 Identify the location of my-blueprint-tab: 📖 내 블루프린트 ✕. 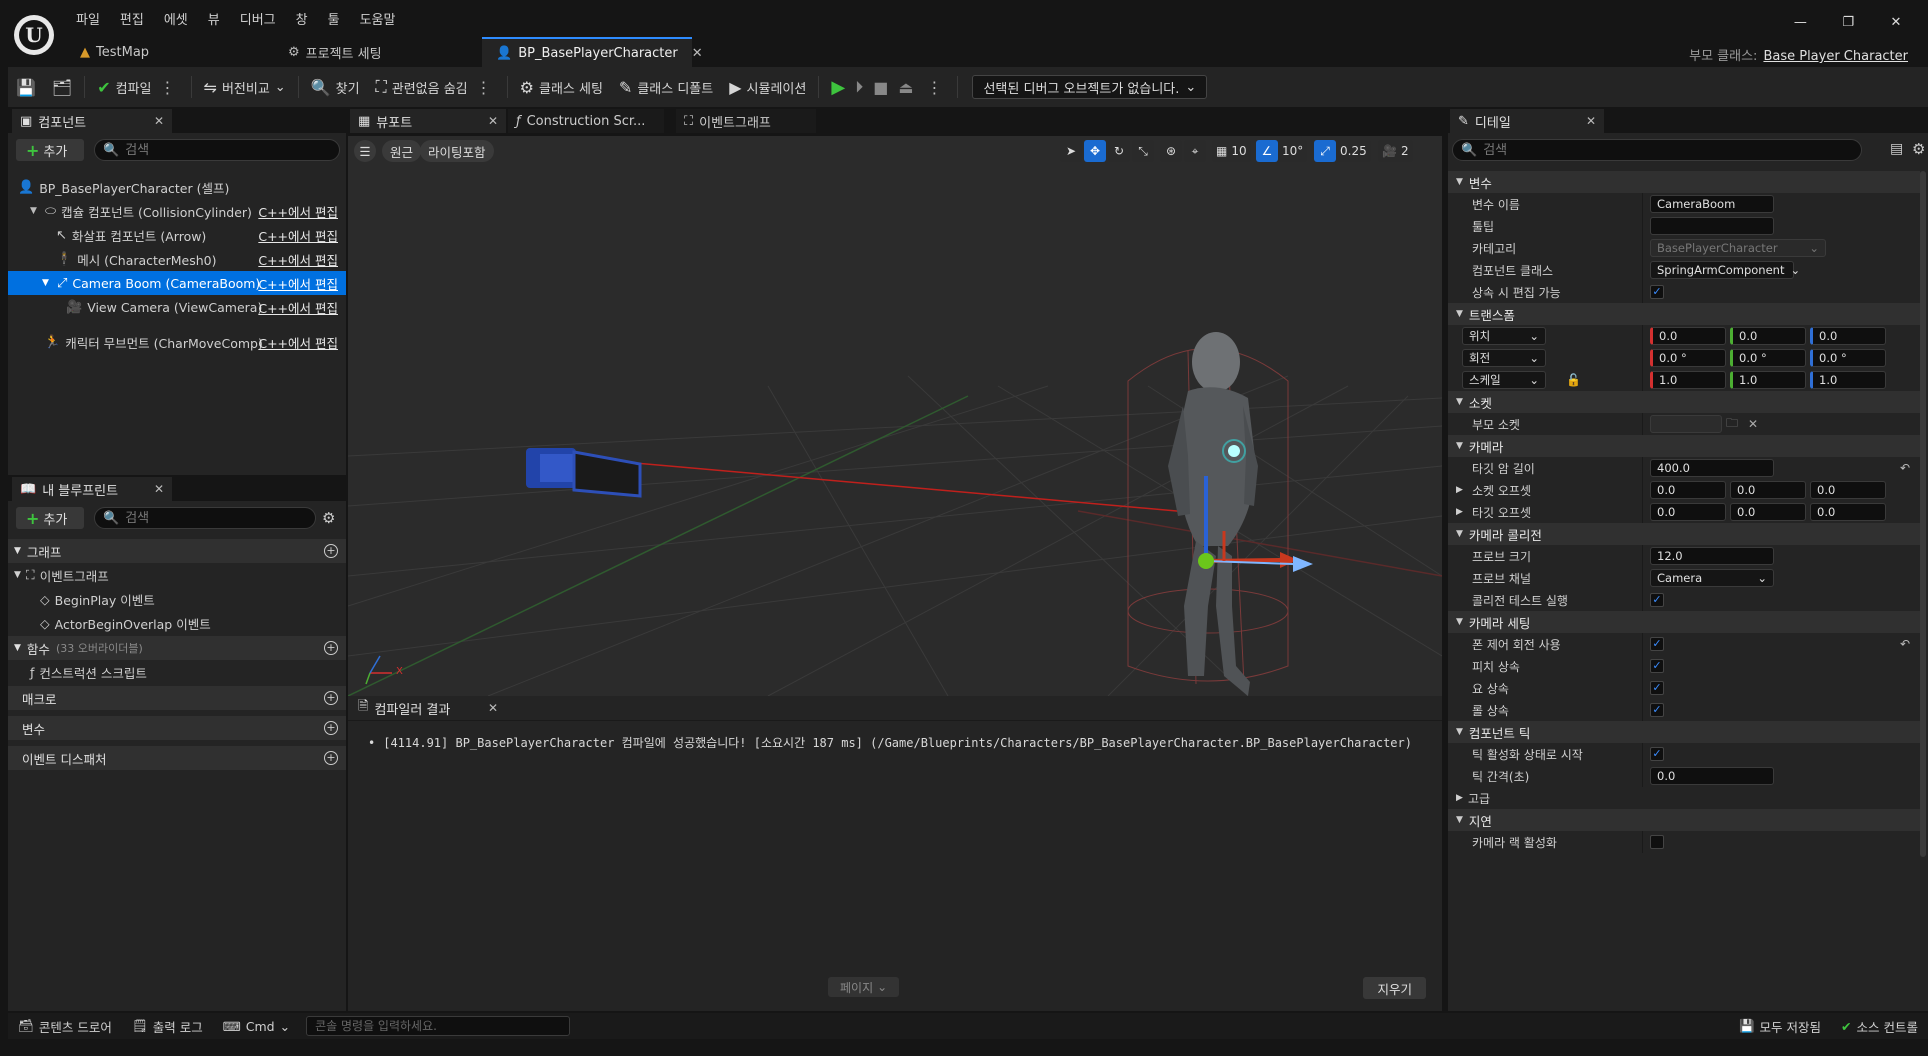
(92, 489).